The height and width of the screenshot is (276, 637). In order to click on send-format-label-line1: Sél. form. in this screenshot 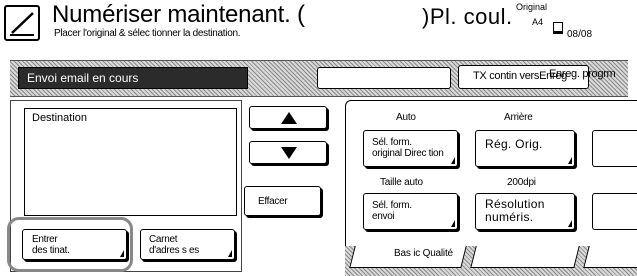, I will do `click(392, 205)`.